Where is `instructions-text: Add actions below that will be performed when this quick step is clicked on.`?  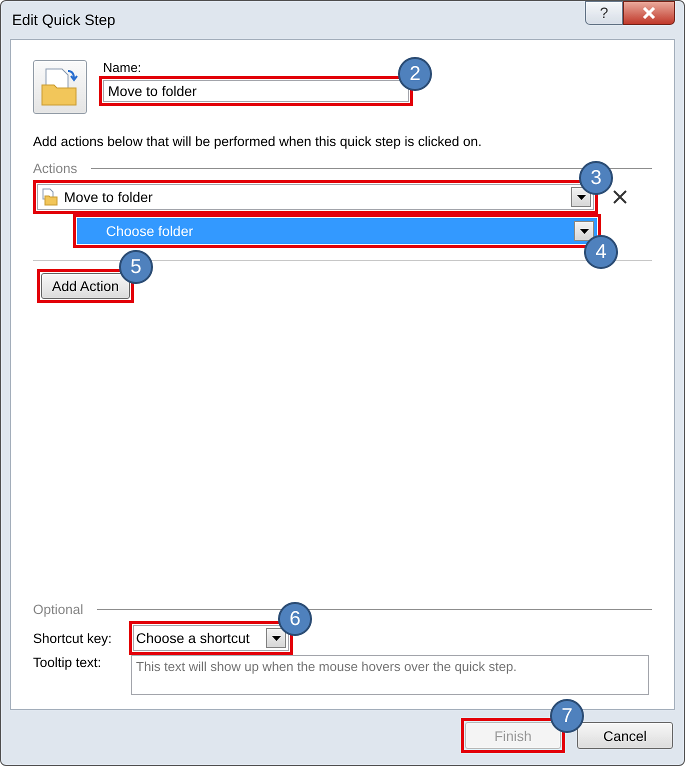
instructions-text: Add actions below that will be performed when this quick step is clicked on. is located at coordinates (258, 141).